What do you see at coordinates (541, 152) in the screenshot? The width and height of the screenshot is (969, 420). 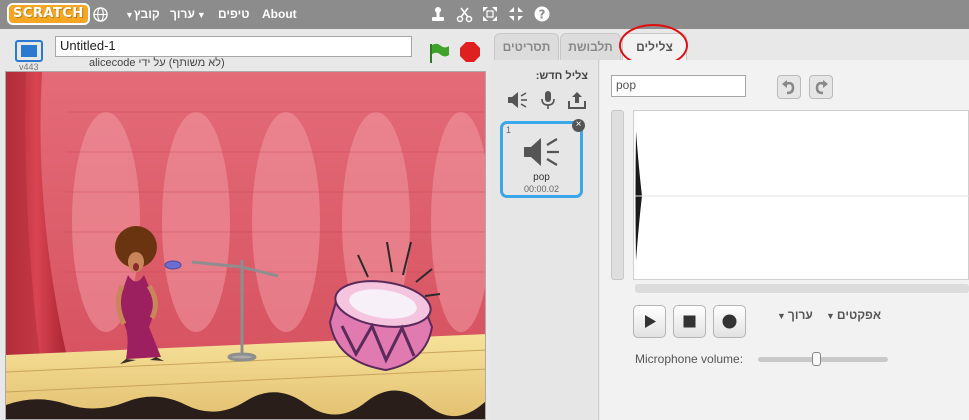 I see `speaker-icon` at bounding box center [541, 152].